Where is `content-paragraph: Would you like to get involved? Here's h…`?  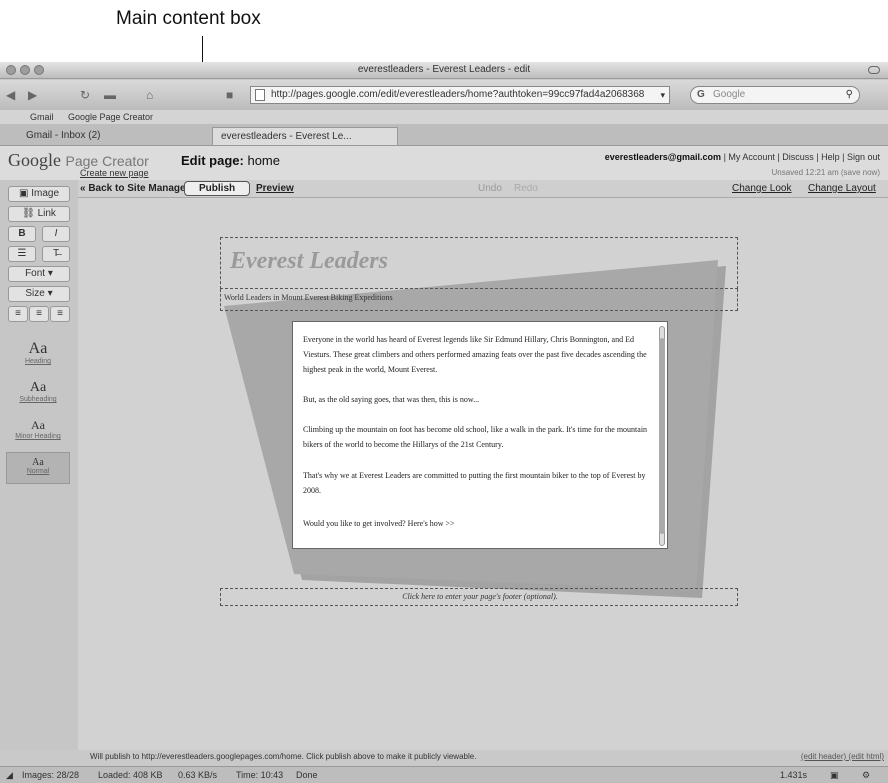 content-paragraph: Would you like to get involved? Here's h… is located at coordinates (379, 523).